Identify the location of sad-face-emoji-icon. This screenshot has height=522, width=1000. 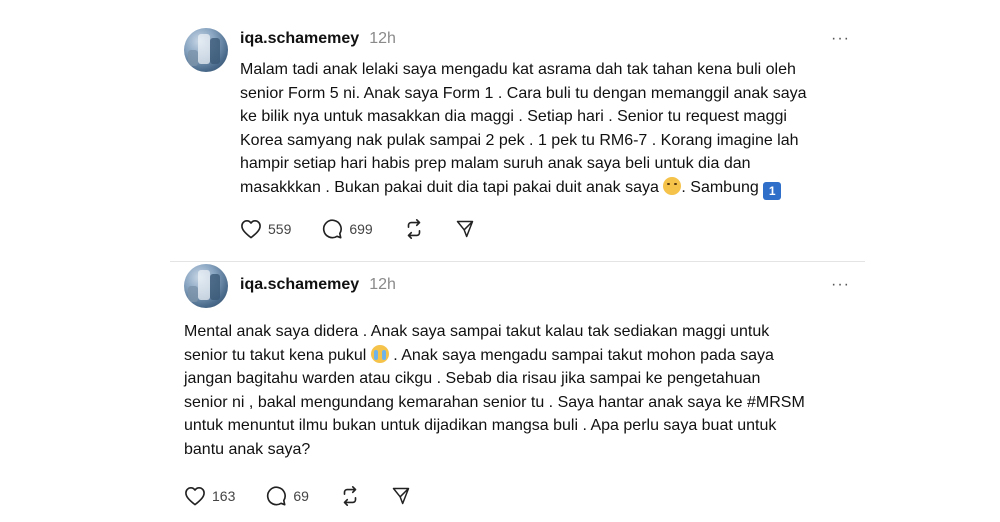
(672, 185).